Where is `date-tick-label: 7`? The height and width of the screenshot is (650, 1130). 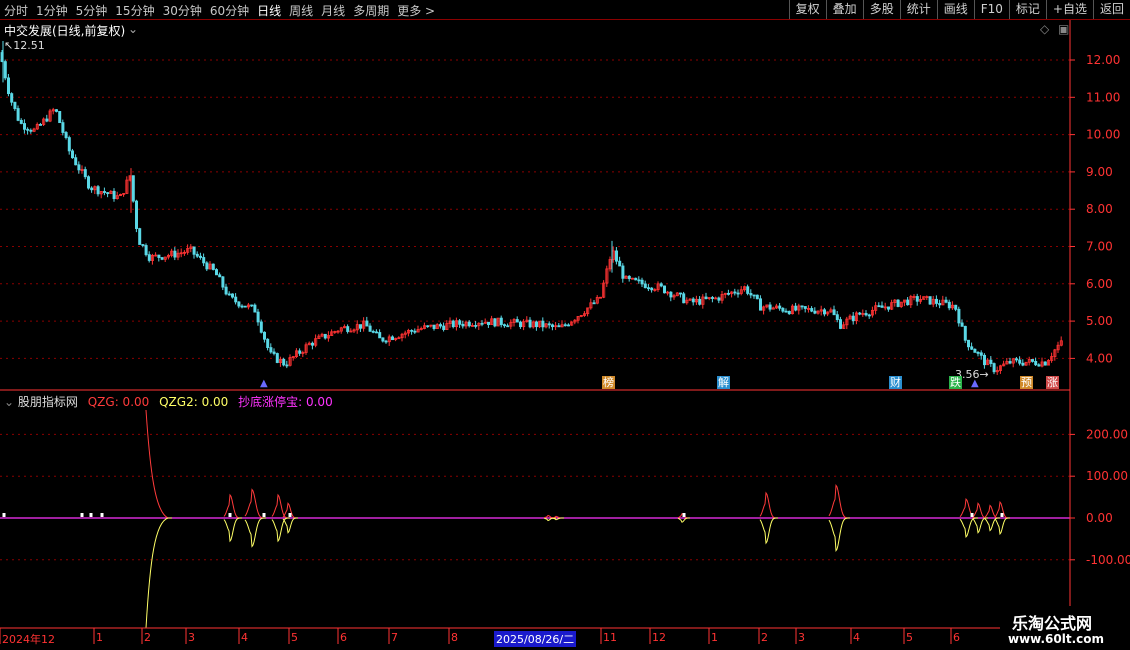 date-tick-label: 7 is located at coordinates (394, 637).